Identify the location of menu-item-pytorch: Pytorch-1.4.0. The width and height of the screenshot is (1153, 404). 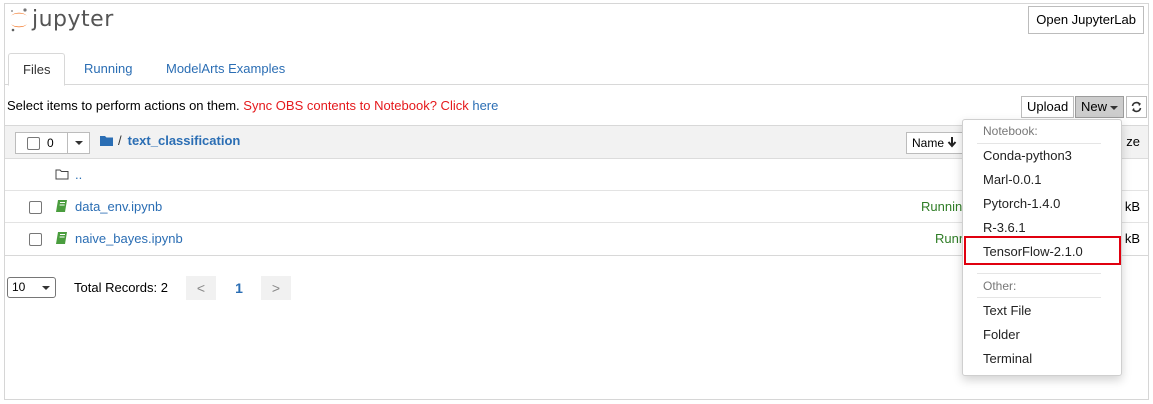
(1021, 203).